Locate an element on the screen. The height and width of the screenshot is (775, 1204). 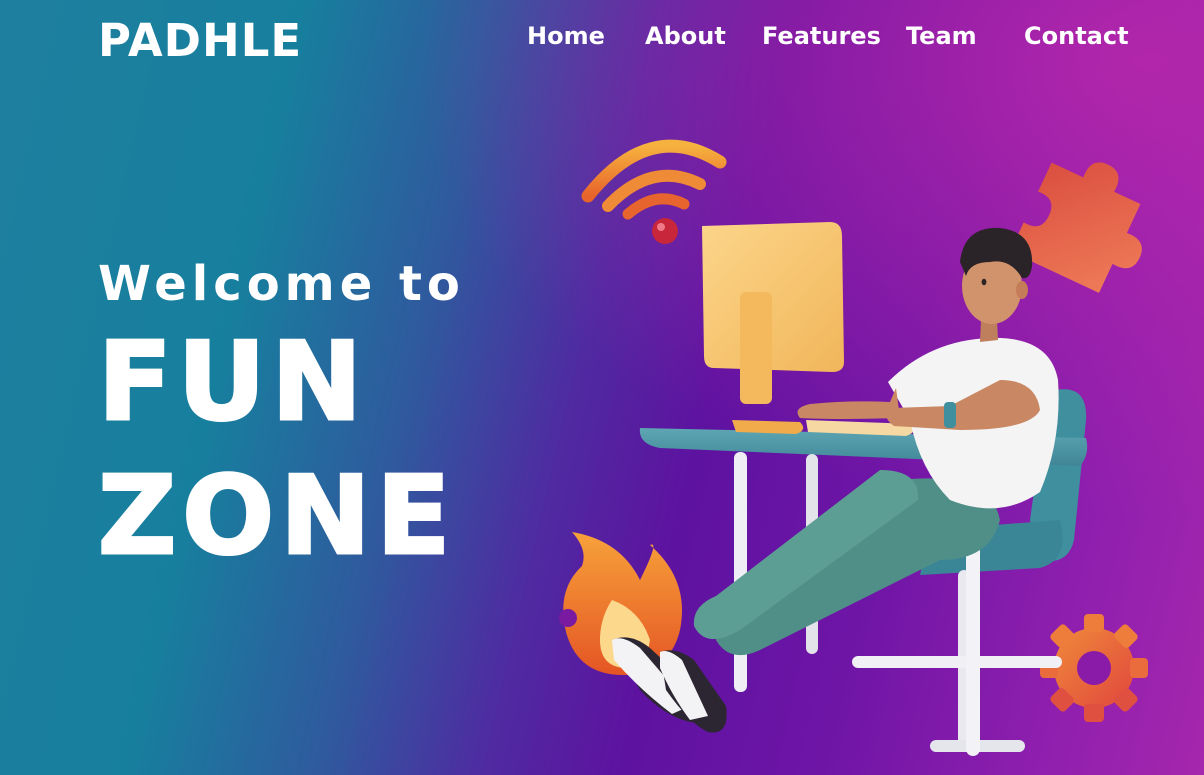
hero-welcome-text: Welcome to is located at coordinates (281, 284).